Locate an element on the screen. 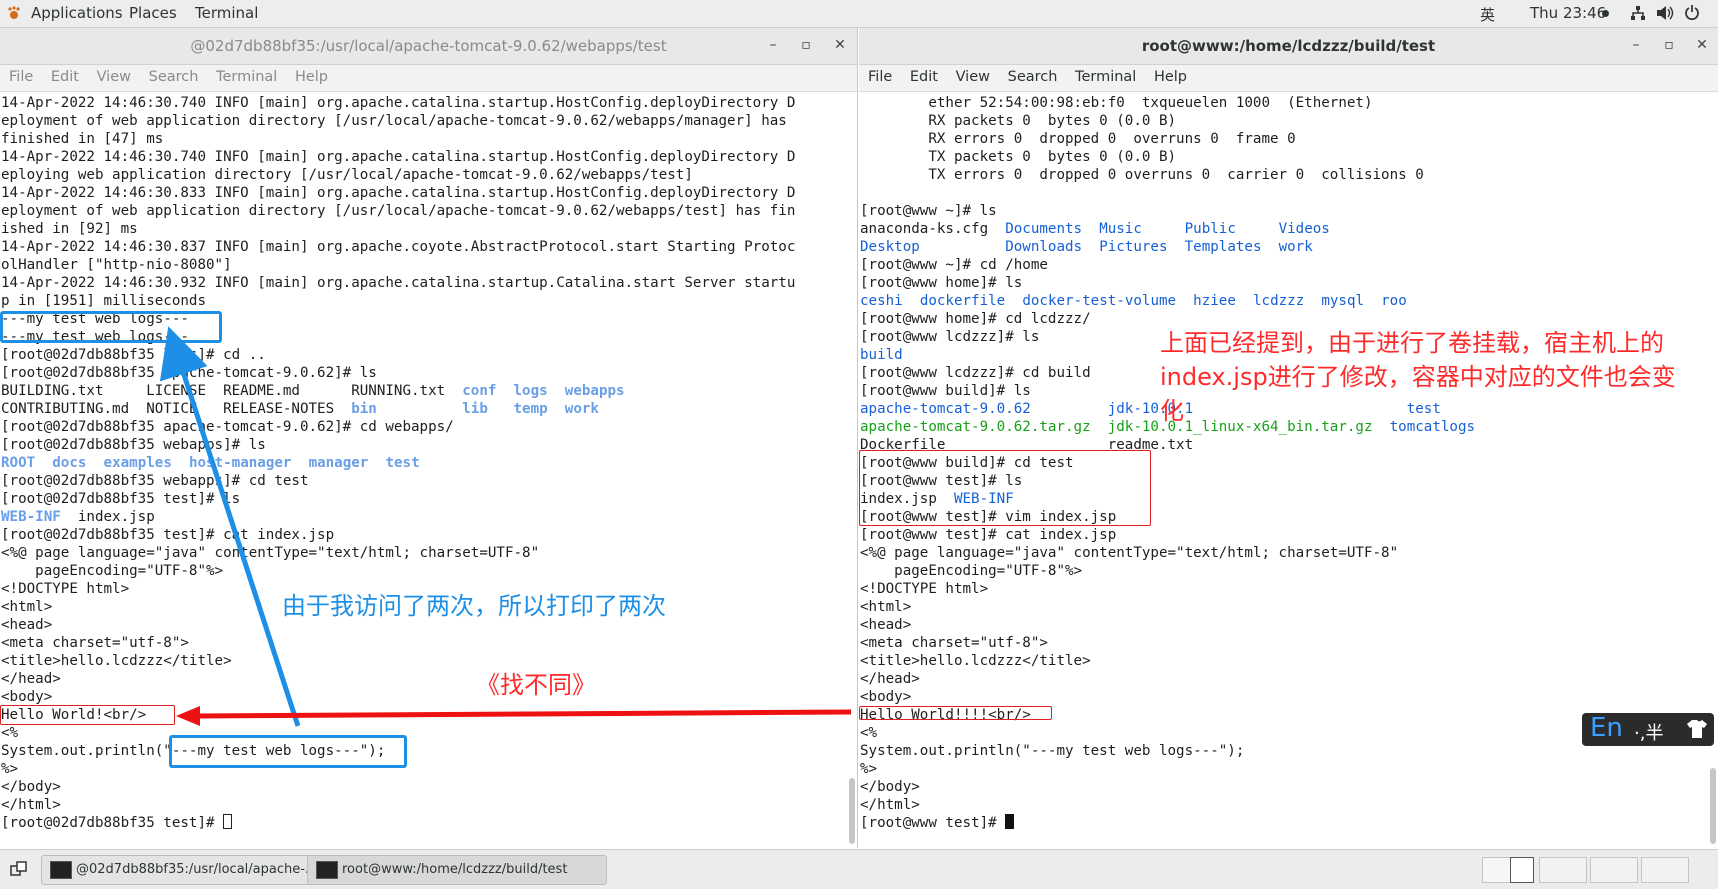 This screenshot has height=889, width=1718. ime-skin-icon is located at coordinates (1697, 731).